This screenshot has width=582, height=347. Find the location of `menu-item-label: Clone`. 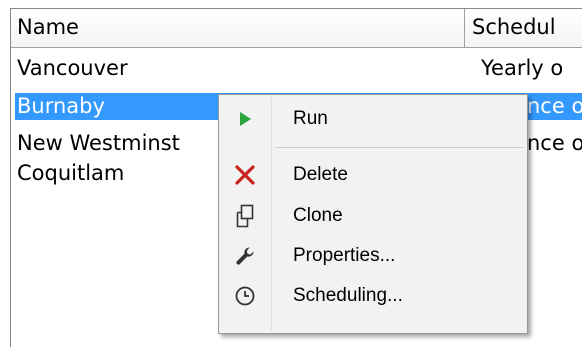

menu-item-label: Clone is located at coordinates (318, 215).